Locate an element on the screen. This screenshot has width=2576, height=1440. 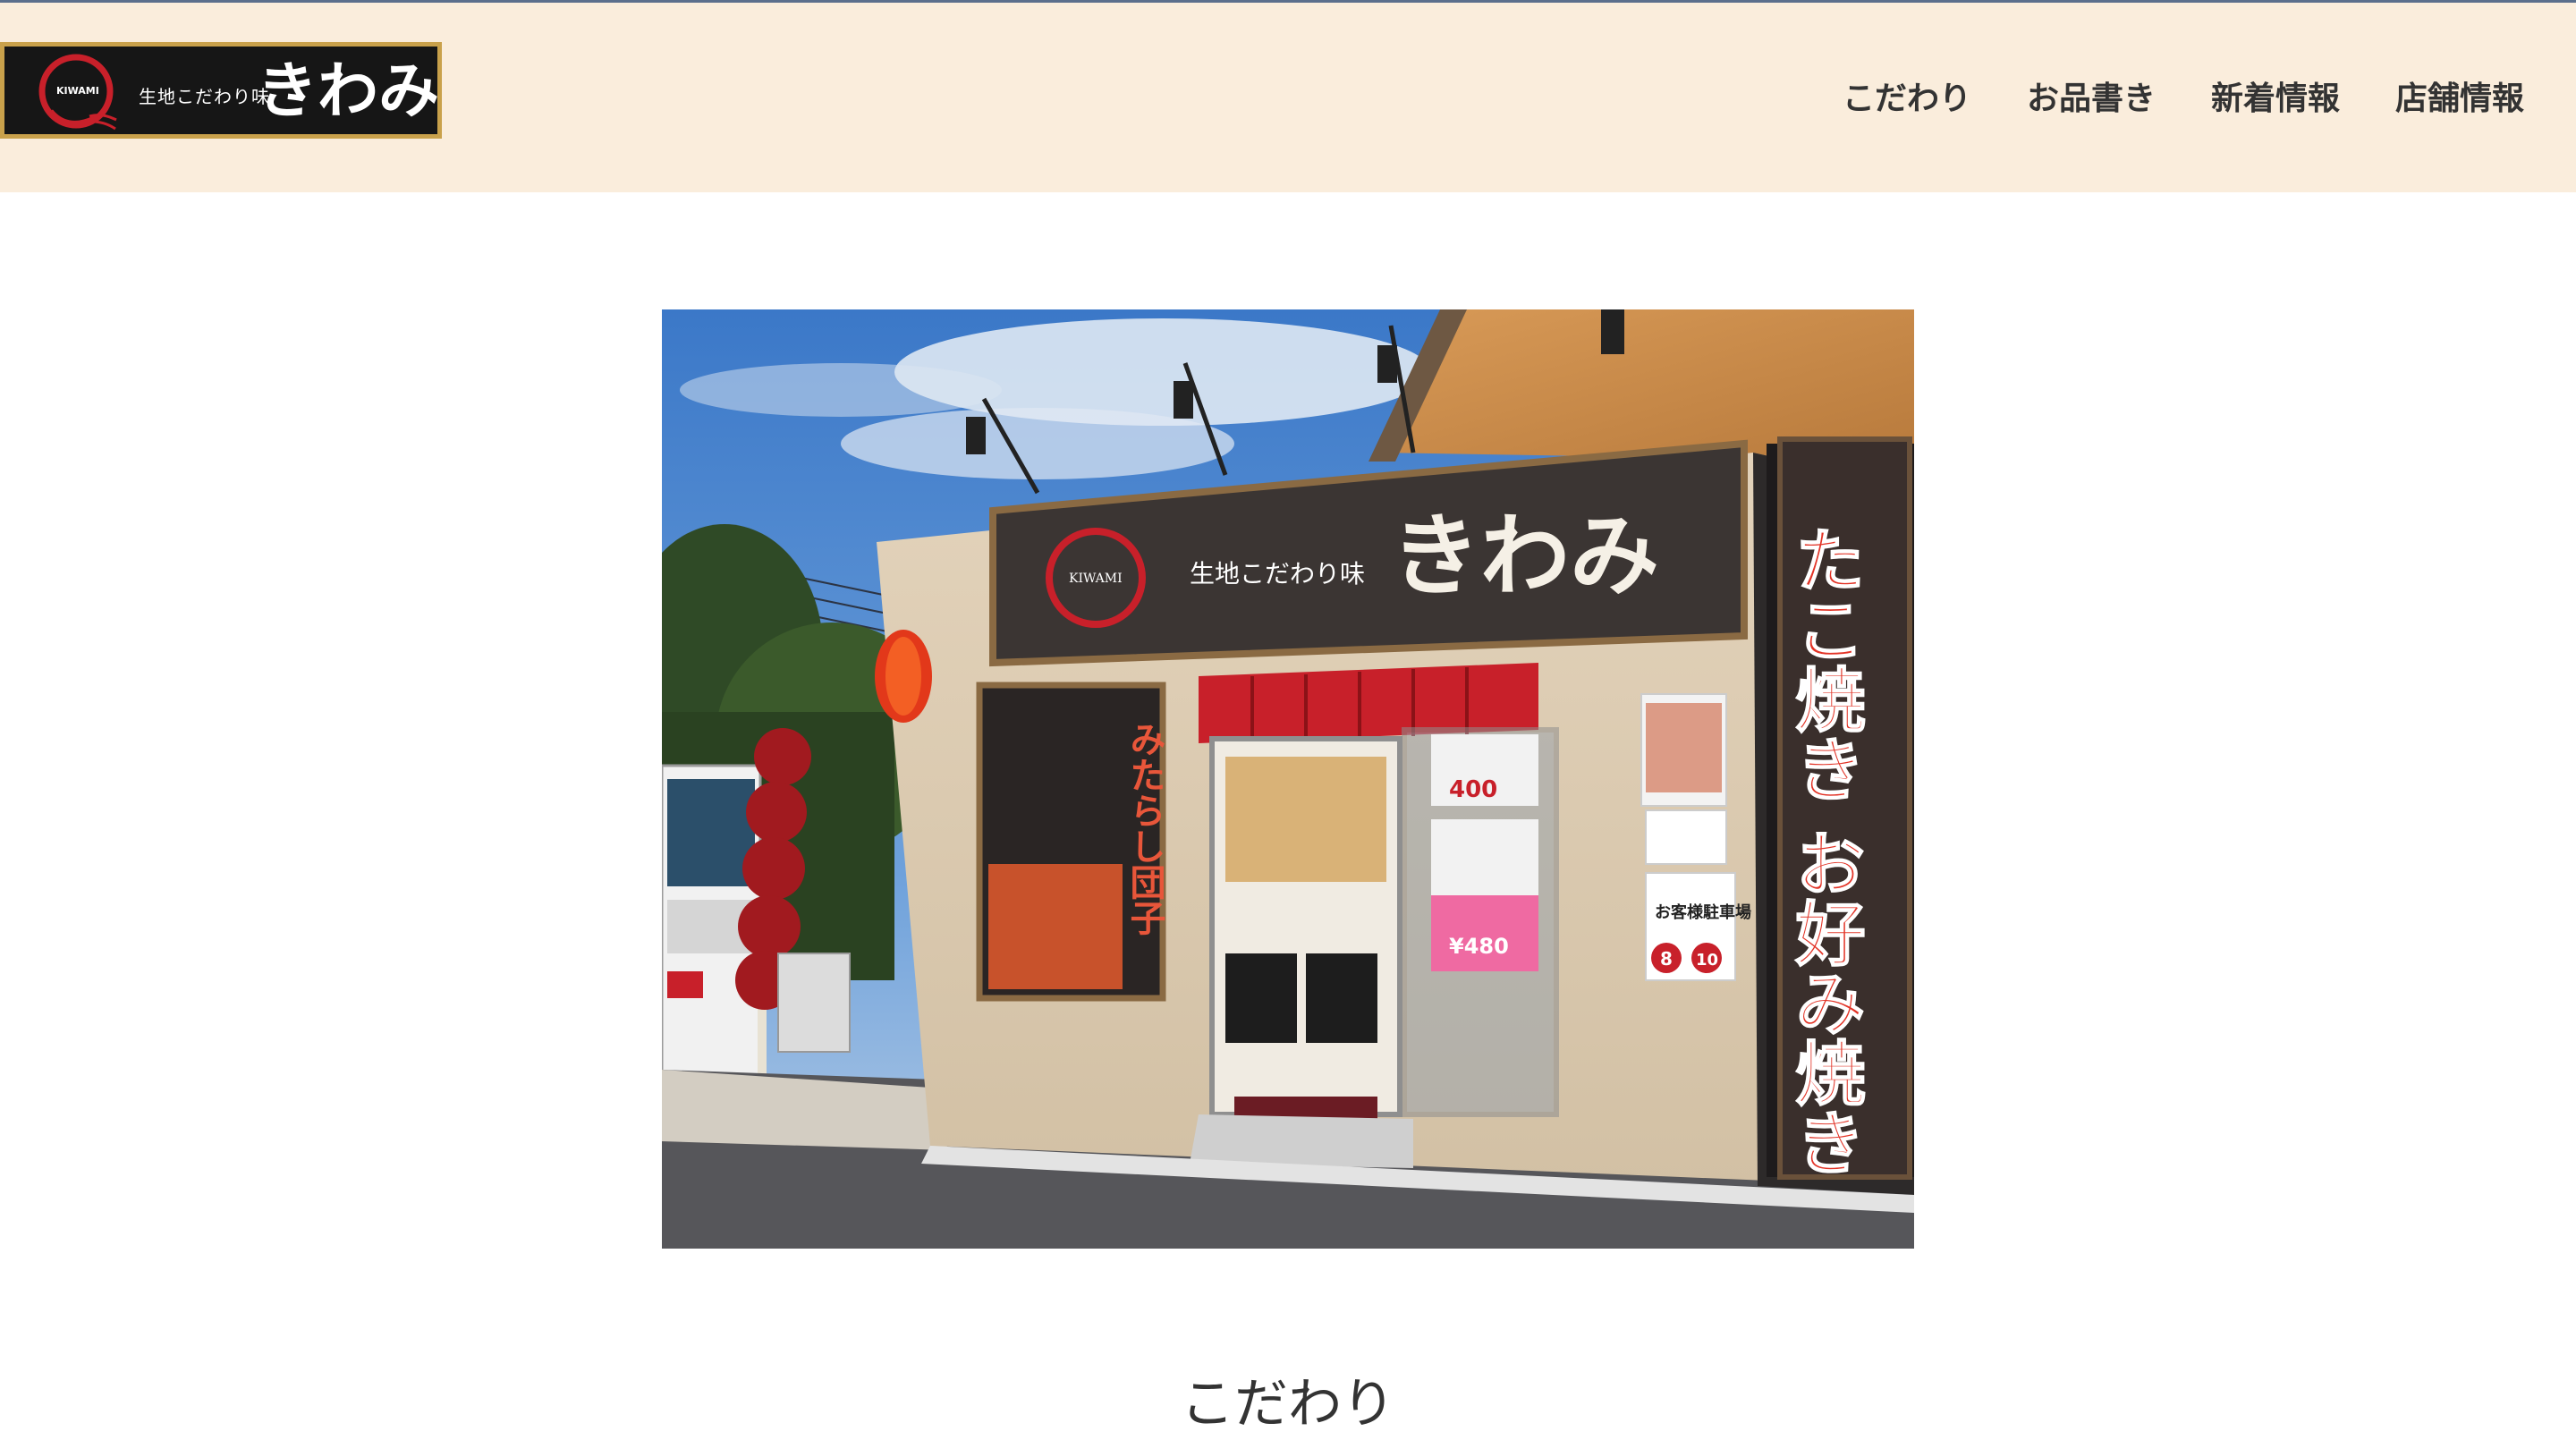
nav-item-kodawari: こだわり is located at coordinates (1907, 95).